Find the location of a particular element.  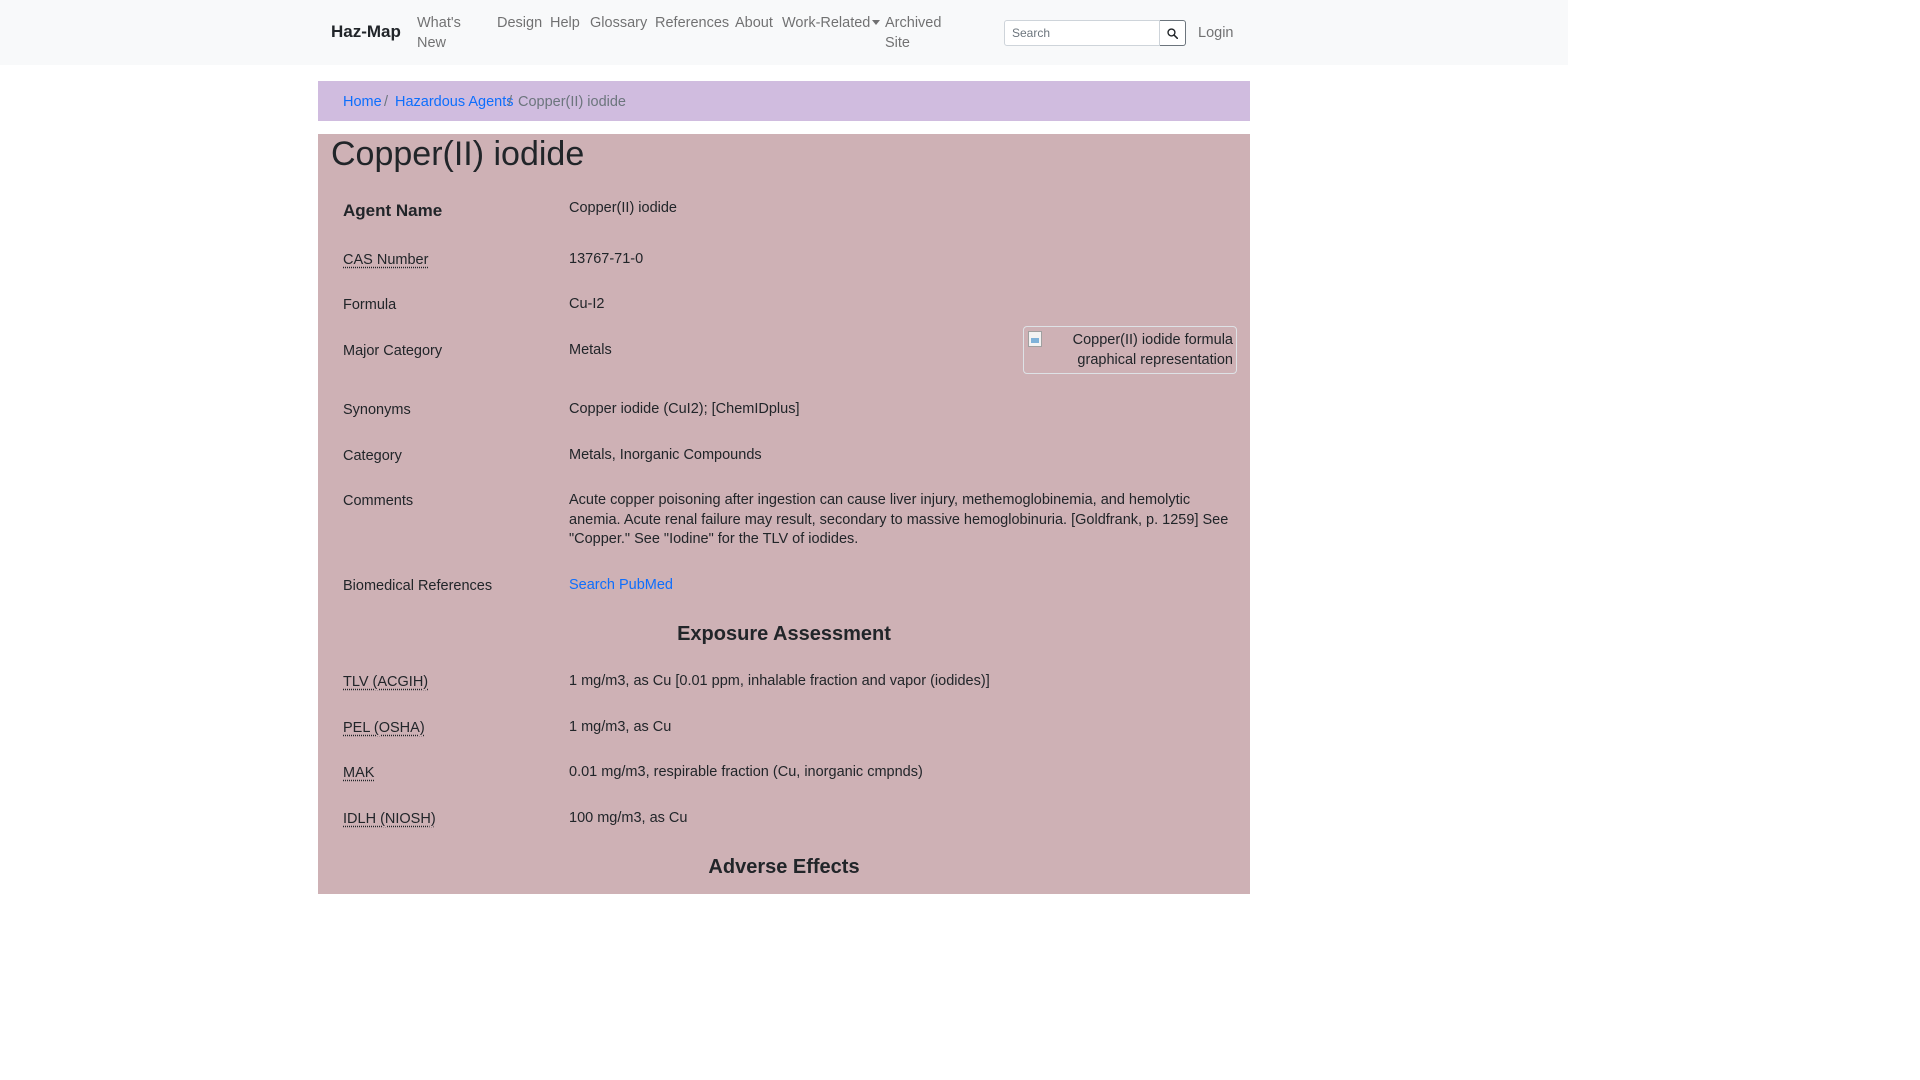

formula-label: Formula is located at coordinates (370, 305).